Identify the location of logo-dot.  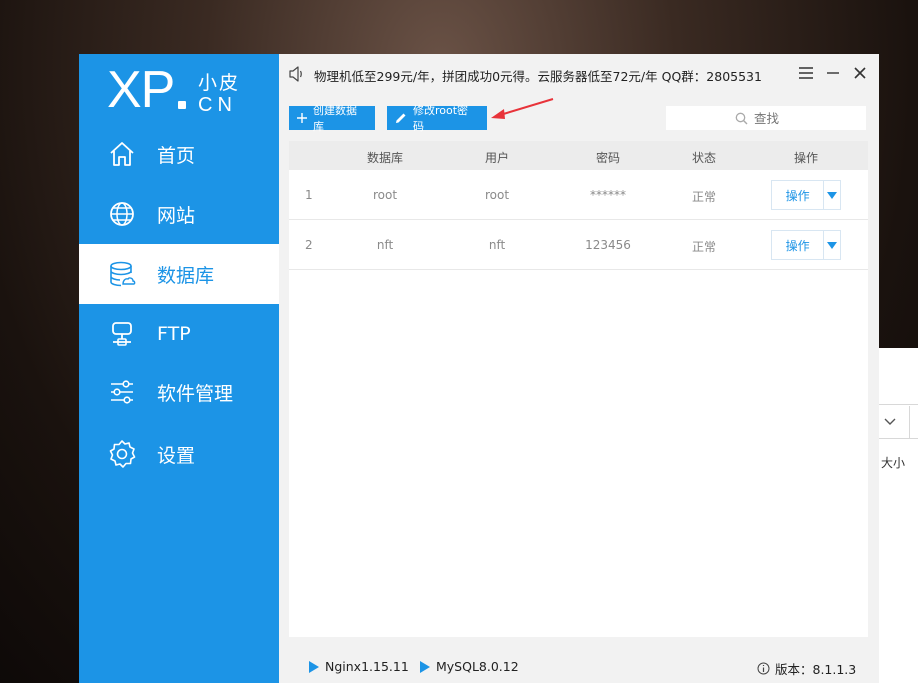
(182, 105).